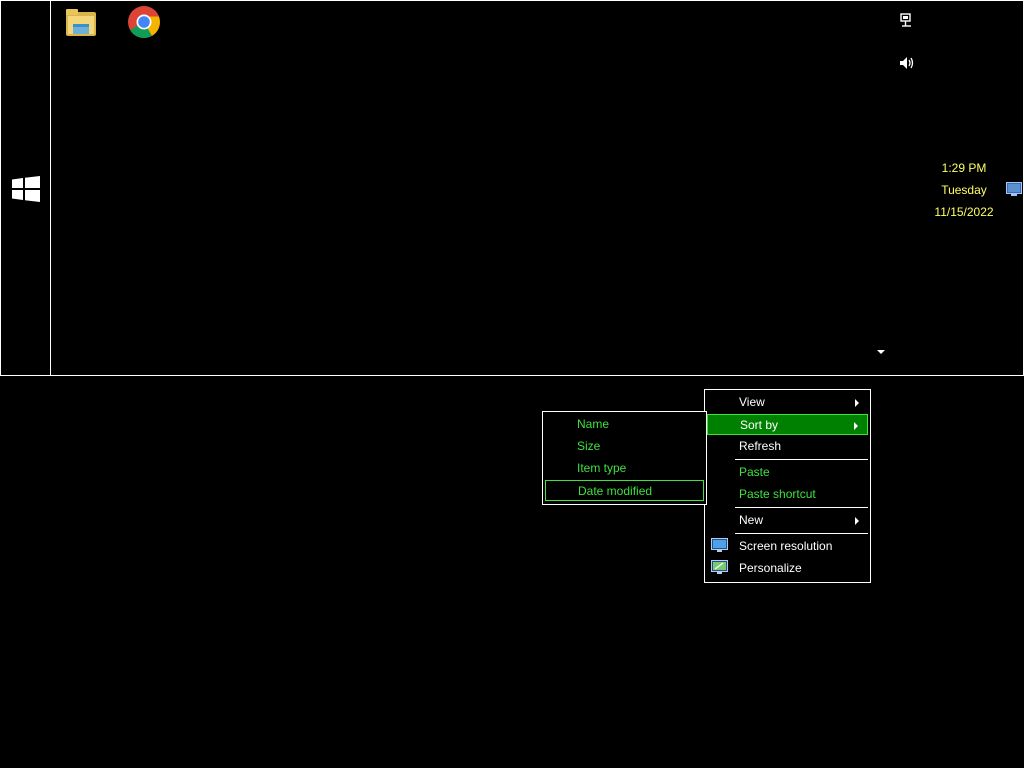 This screenshot has width=1024, height=768. What do you see at coordinates (787, 424) in the screenshot?
I see `menu-item-sort-by: Sort by` at bounding box center [787, 424].